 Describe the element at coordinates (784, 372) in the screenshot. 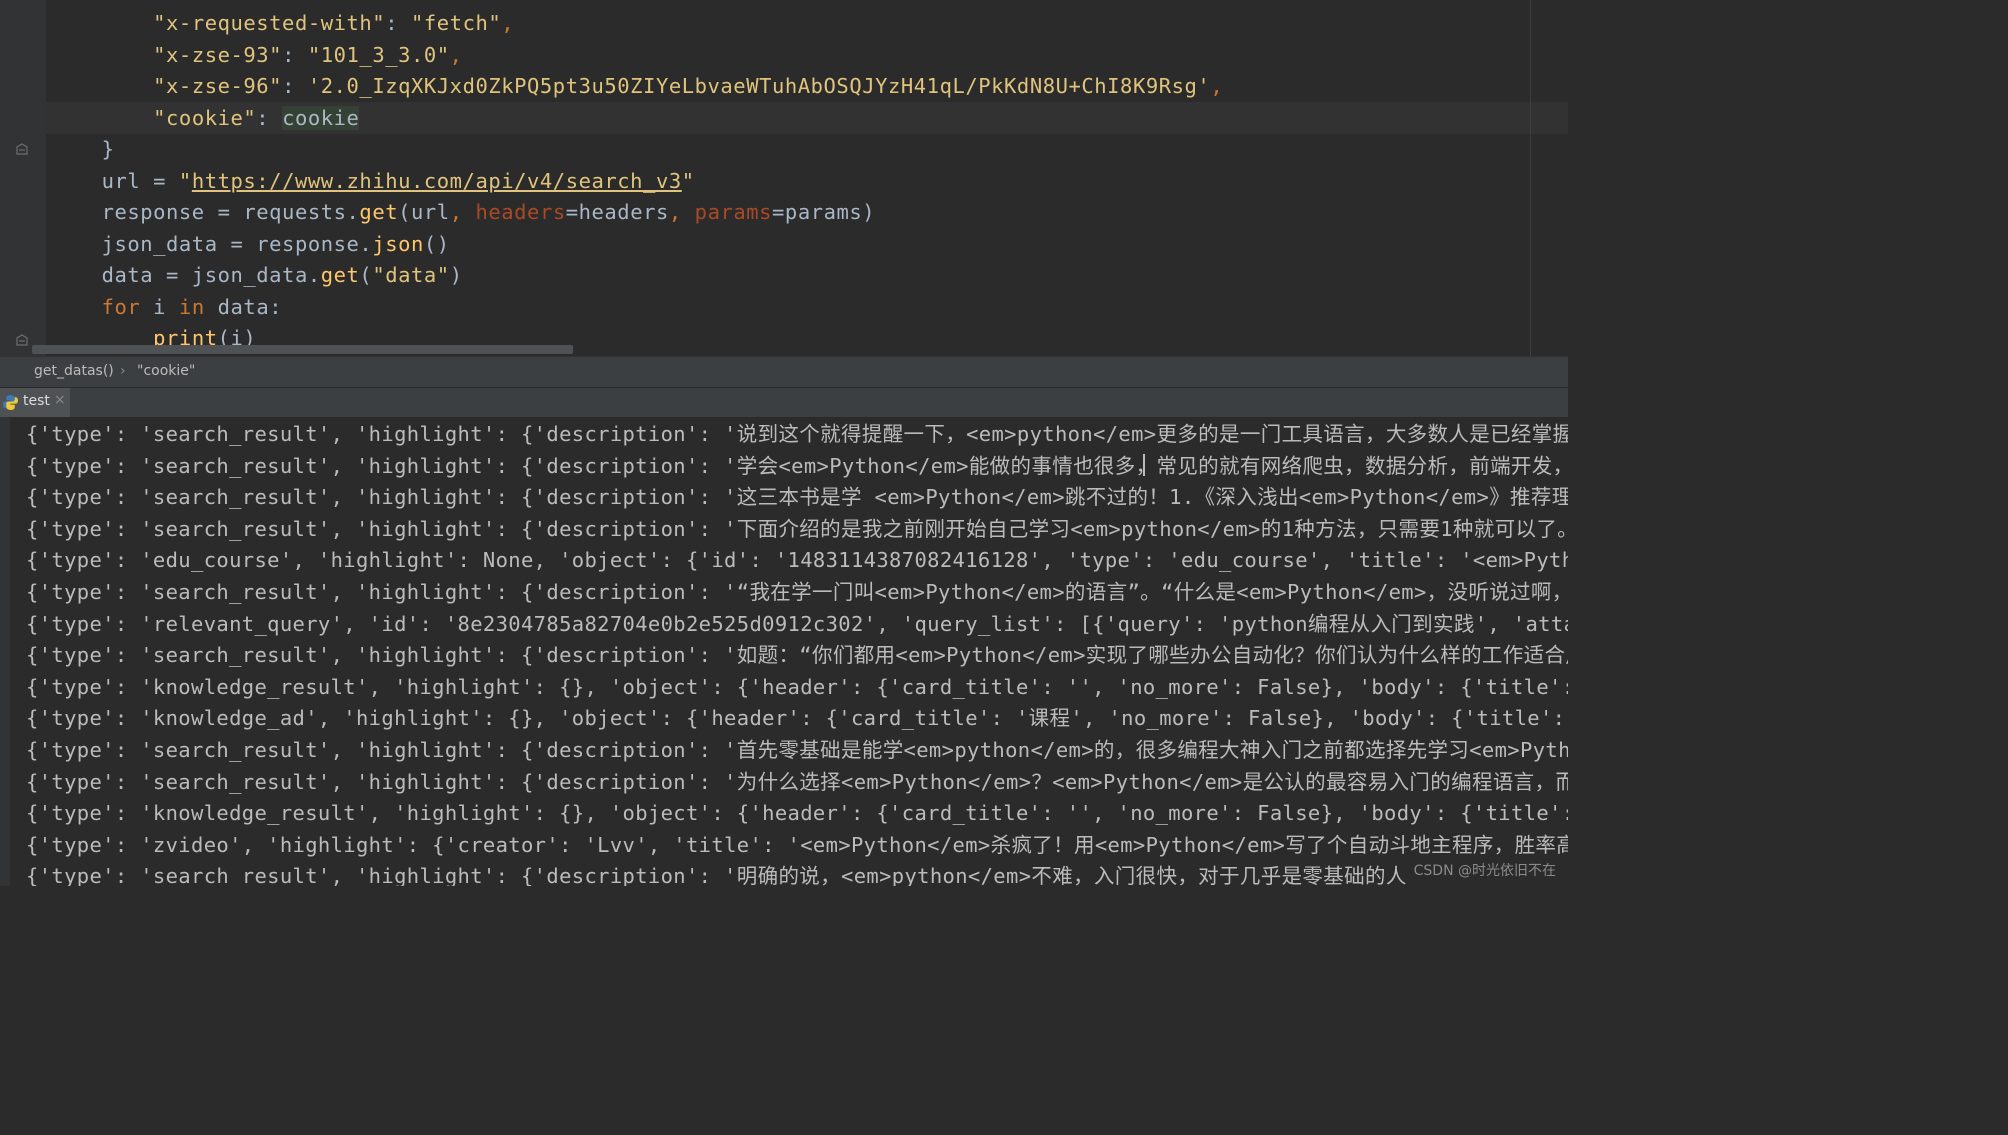

I see `breadcrumb: get_datas() › "cookie"` at that location.